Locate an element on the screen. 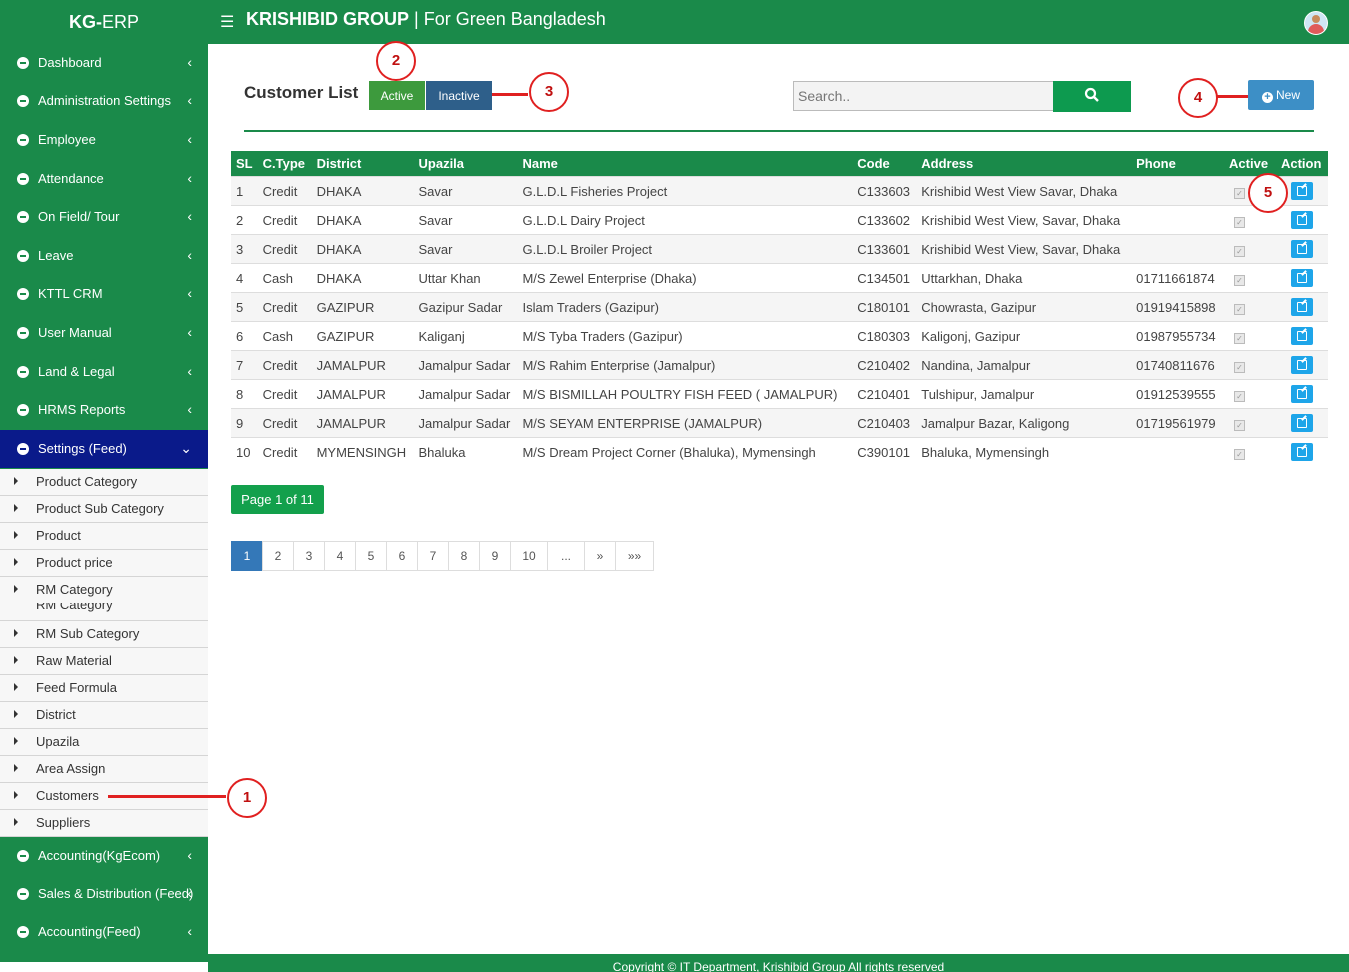 This screenshot has height=972, width=1349. cell-action is located at coordinates (1301, 365).